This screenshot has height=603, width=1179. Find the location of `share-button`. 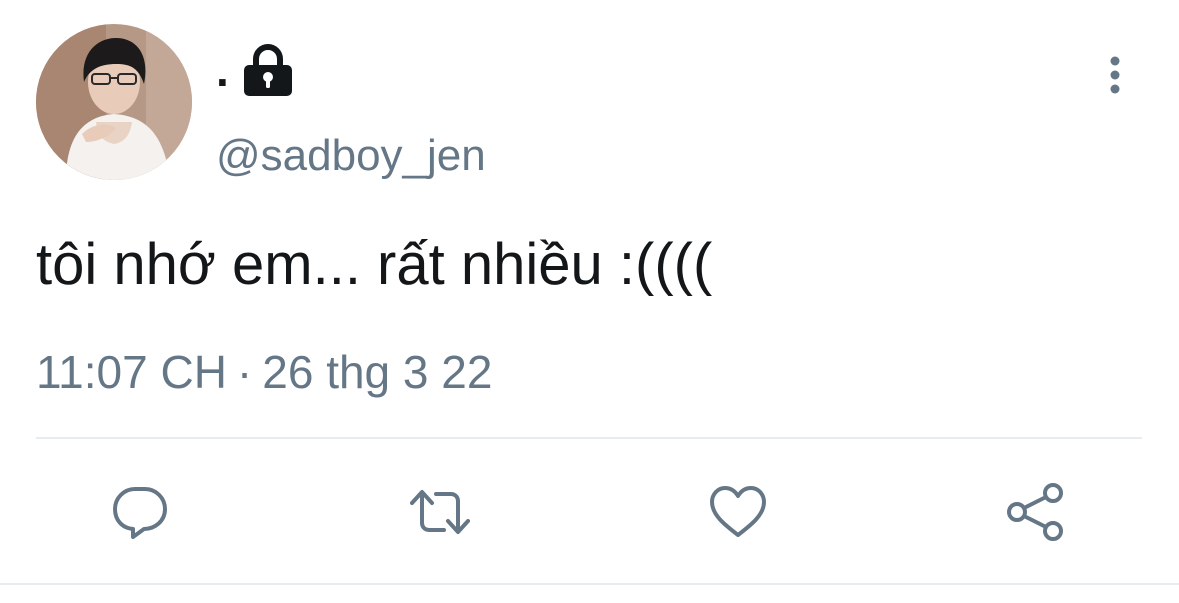

share-button is located at coordinates (1036, 512).